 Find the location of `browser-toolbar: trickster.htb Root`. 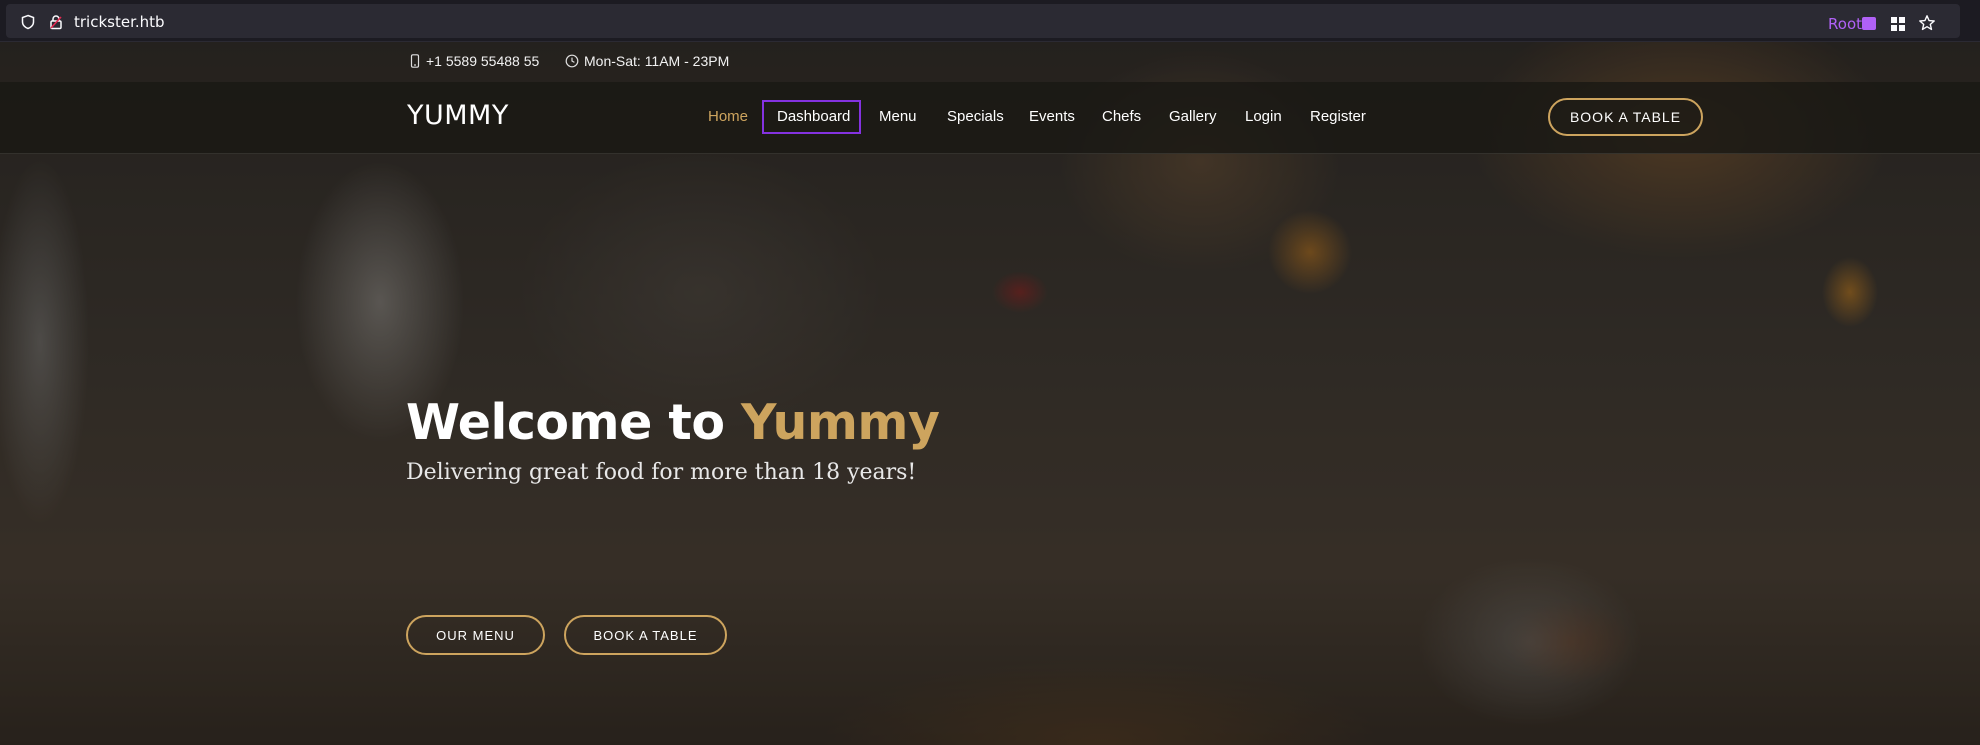

browser-toolbar: trickster.htb Root is located at coordinates (990, 21).